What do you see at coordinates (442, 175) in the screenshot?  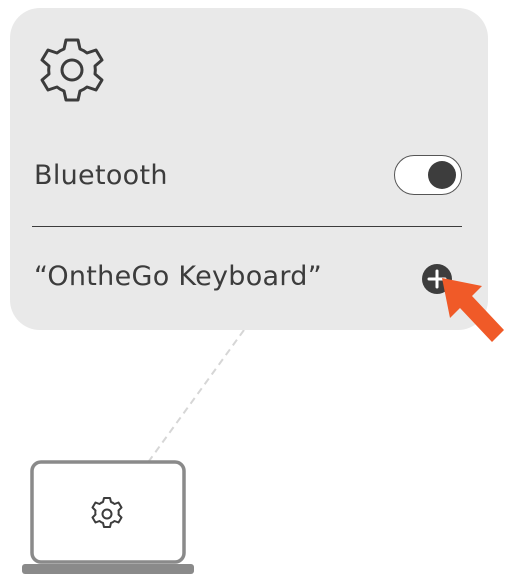 I see `toggle-knob` at bounding box center [442, 175].